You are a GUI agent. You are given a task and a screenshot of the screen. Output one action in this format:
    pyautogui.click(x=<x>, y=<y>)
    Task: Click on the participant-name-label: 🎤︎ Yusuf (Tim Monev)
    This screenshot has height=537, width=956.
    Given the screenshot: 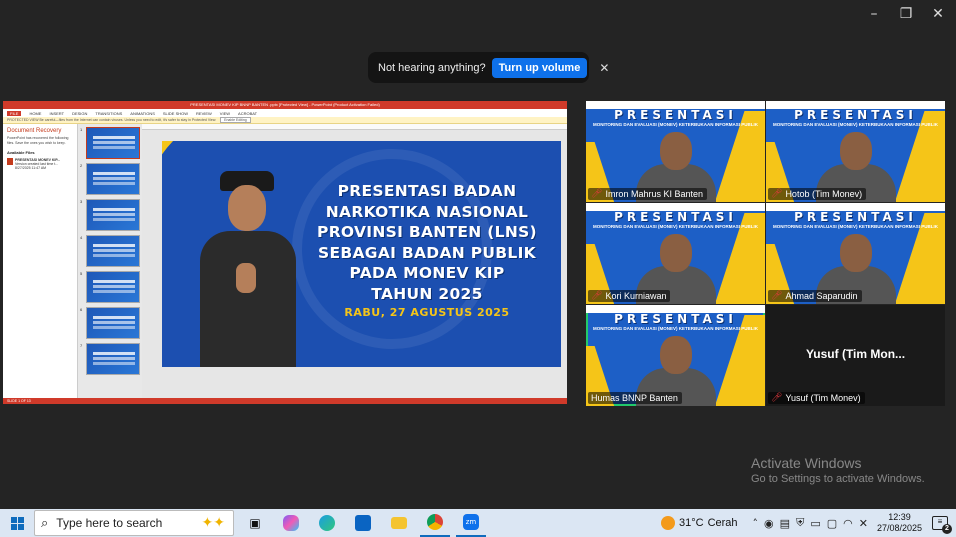 What is the action you would take?
    pyautogui.click(x=816, y=398)
    